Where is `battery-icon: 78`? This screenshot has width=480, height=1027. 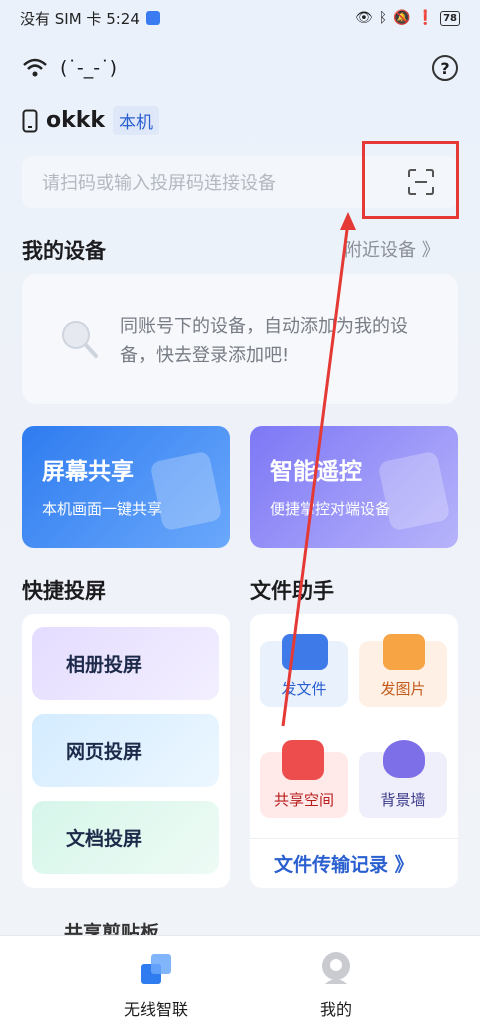 battery-icon: 78 is located at coordinates (450, 18).